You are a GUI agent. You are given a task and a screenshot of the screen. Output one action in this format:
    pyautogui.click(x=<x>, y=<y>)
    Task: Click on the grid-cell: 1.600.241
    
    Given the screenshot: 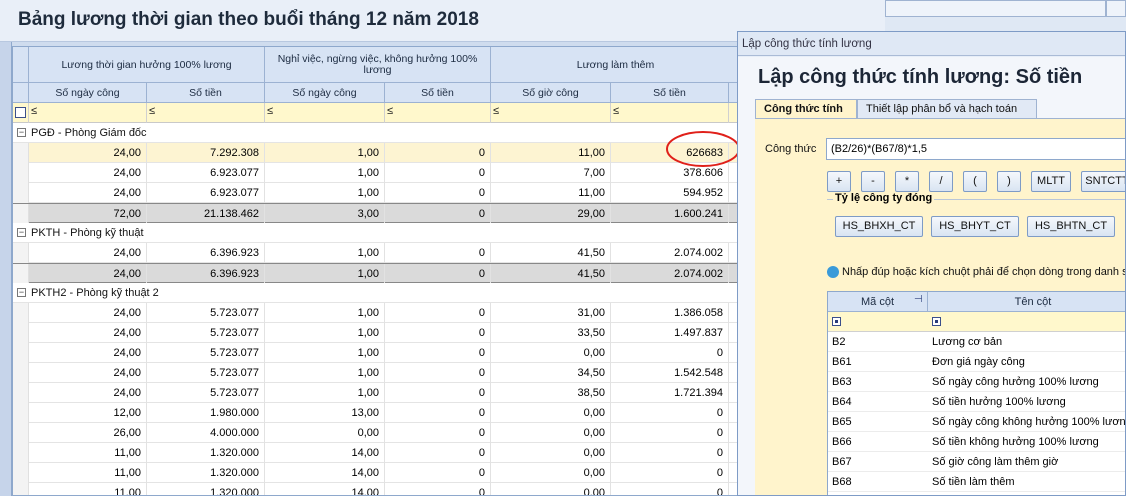 What is the action you would take?
    pyautogui.click(x=670, y=214)
    